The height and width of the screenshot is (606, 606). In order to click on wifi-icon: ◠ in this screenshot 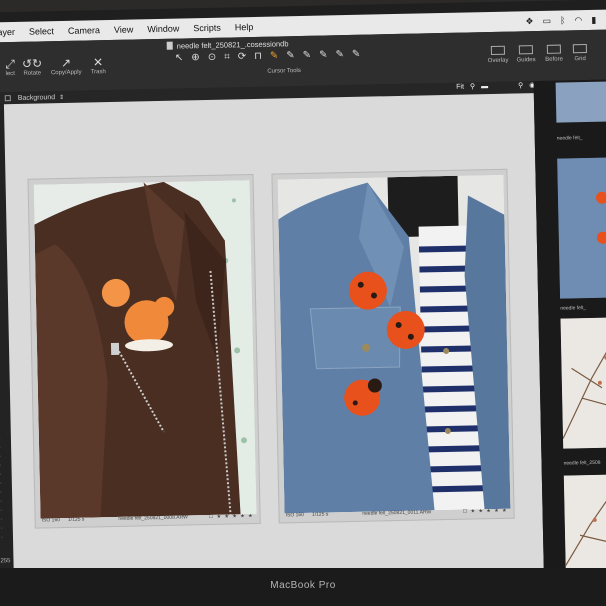, I will do `click(578, 20)`.